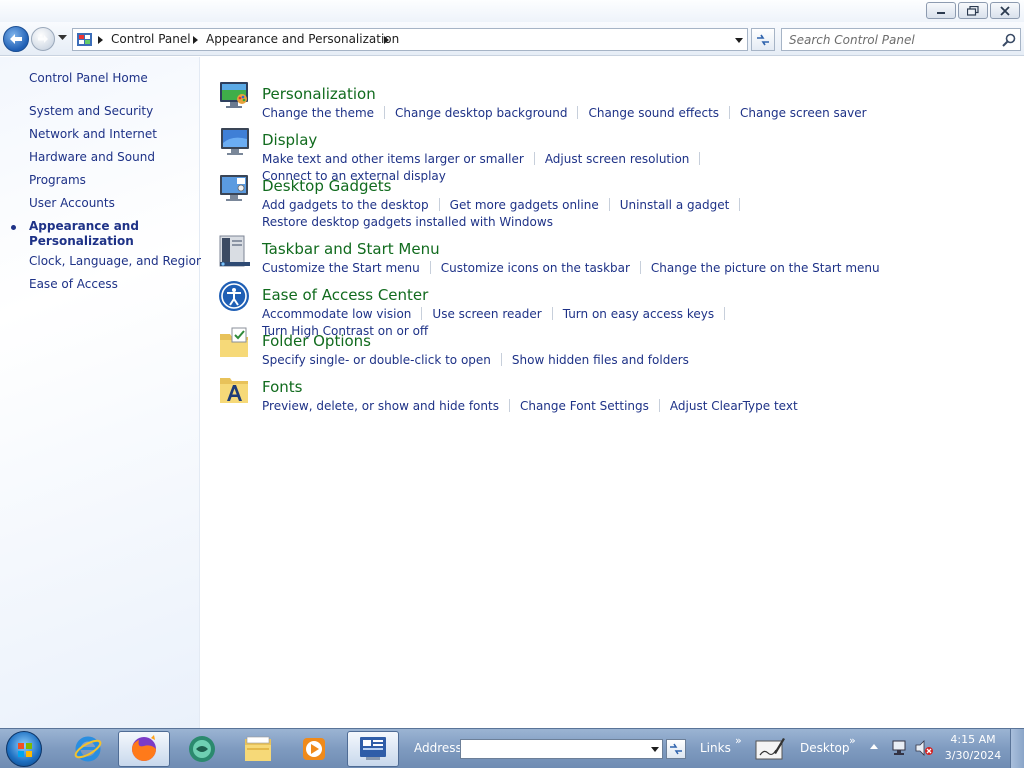 This screenshot has width=1024, height=768. Describe the element at coordinates (524, 205) in the screenshot. I see `get-more-gadgets-link: Get more gadgets online` at that location.